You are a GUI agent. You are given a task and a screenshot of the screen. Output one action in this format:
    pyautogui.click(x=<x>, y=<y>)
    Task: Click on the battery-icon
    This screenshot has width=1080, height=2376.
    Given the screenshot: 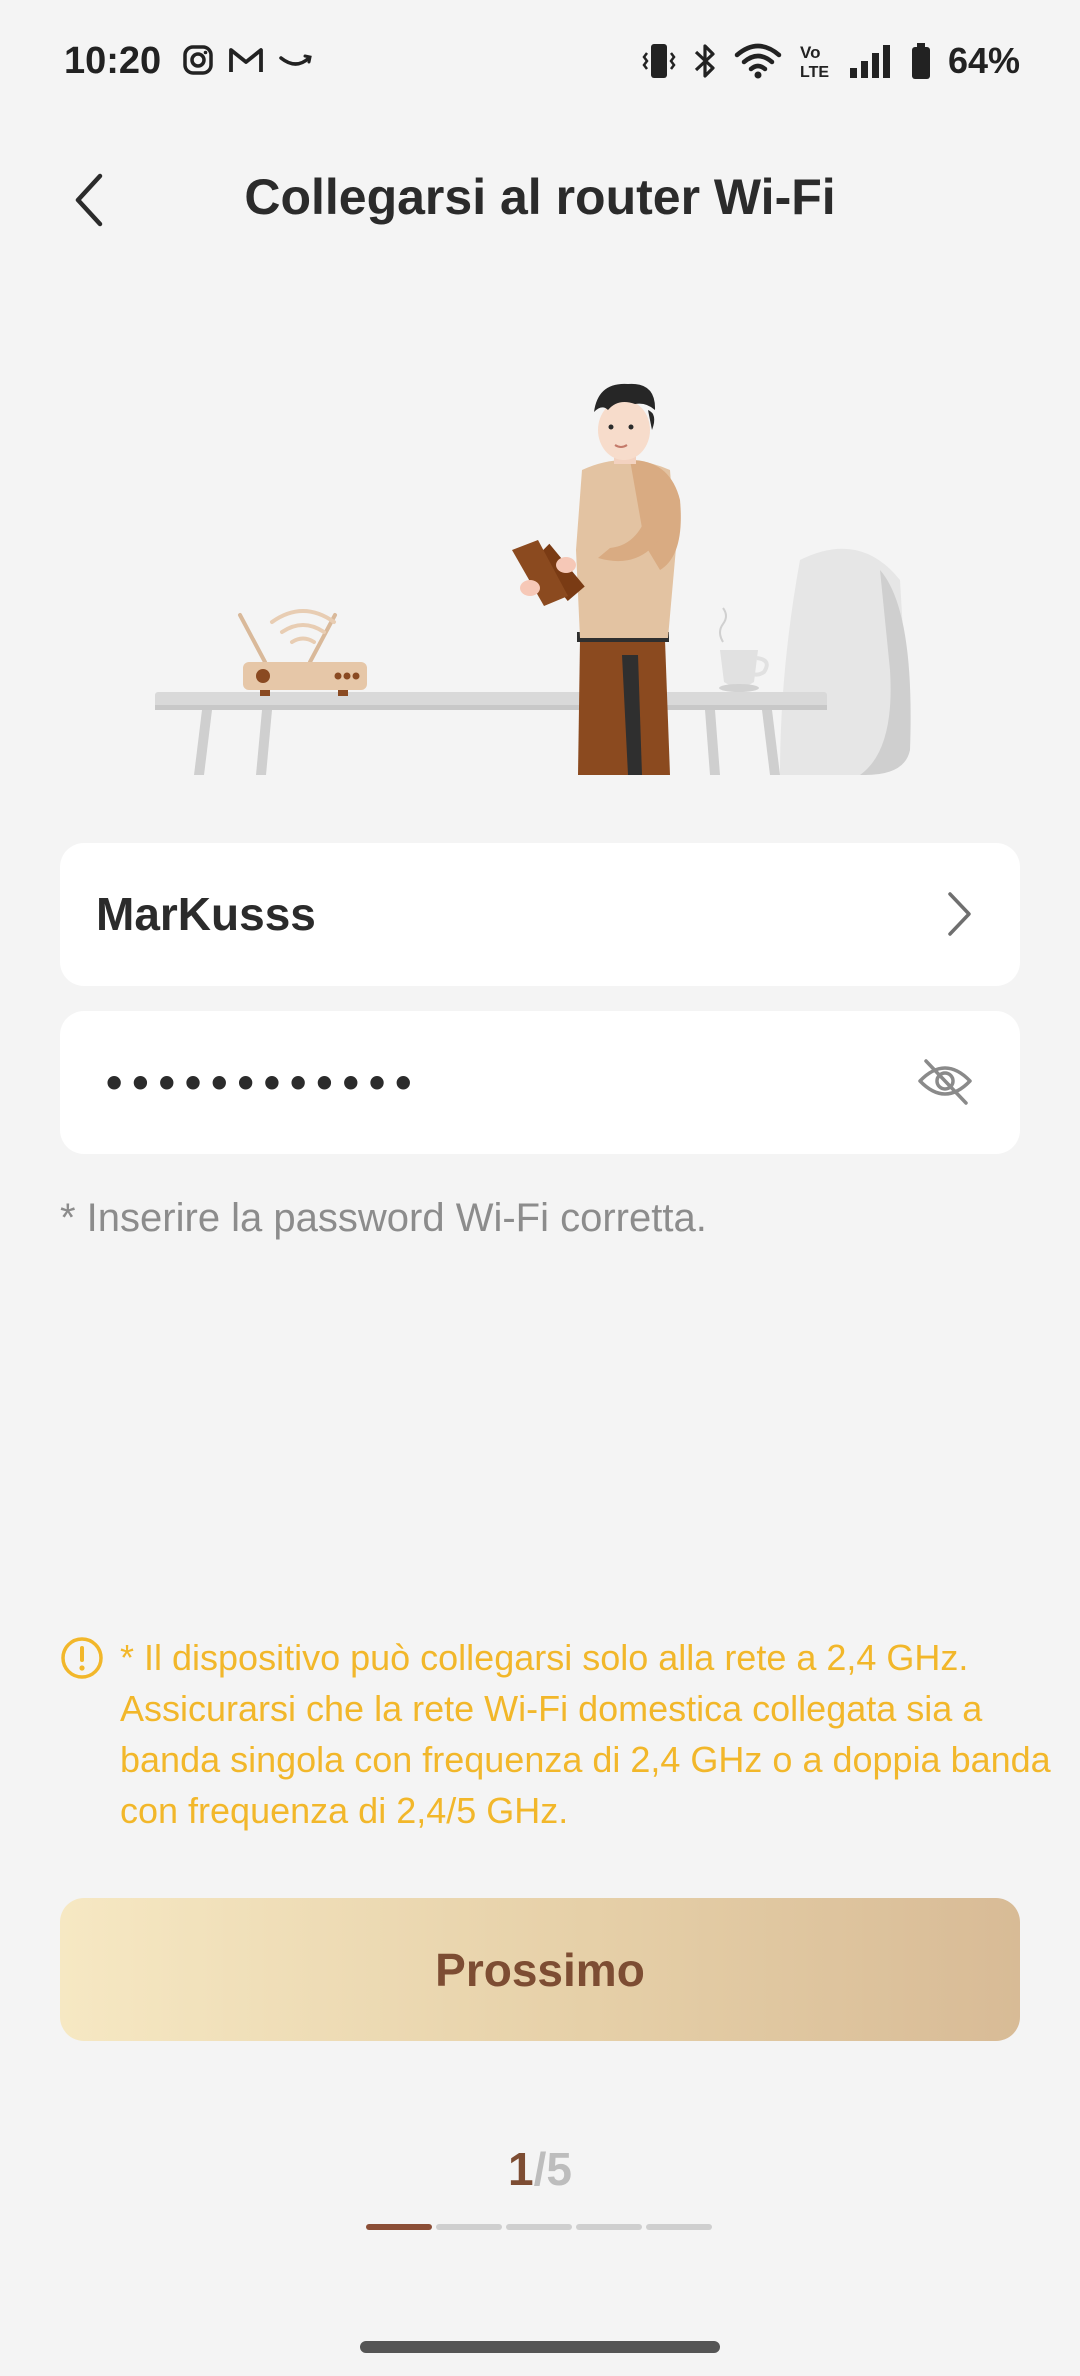 What is the action you would take?
    pyautogui.click(x=920, y=61)
    